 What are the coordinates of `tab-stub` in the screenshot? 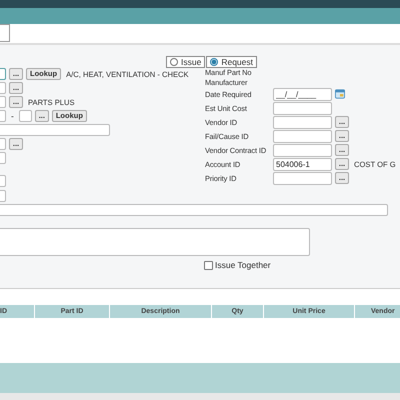 It's located at (5, 33).